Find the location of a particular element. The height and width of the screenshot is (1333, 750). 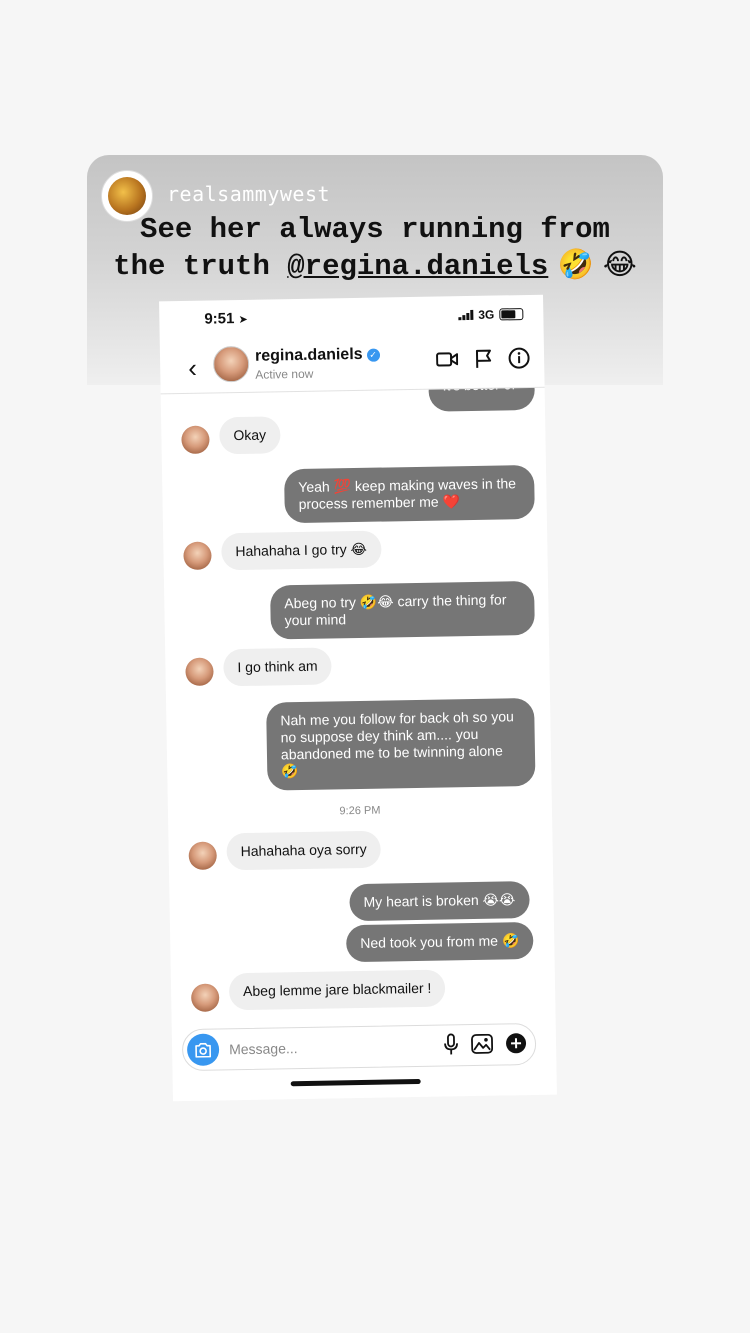

network-label: 3G is located at coordinates (486, 314).